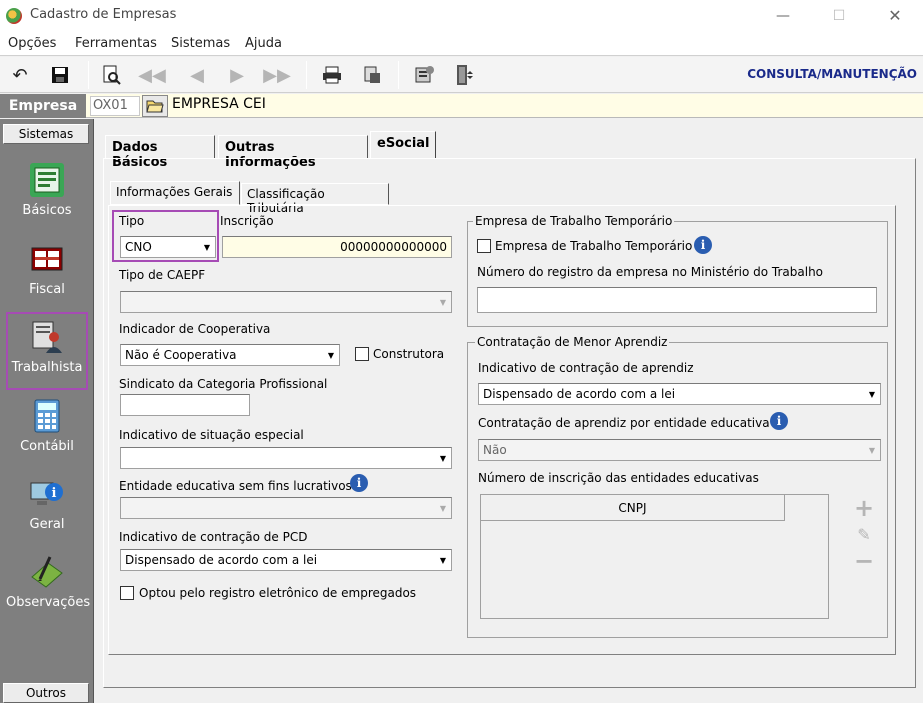 The height and width of the screenshot is (703, 923). What do you see at coordinates (263, 43) in the screenshot?
I see `menu-ajuda: Ajuda` at bounding box center [263, 43].